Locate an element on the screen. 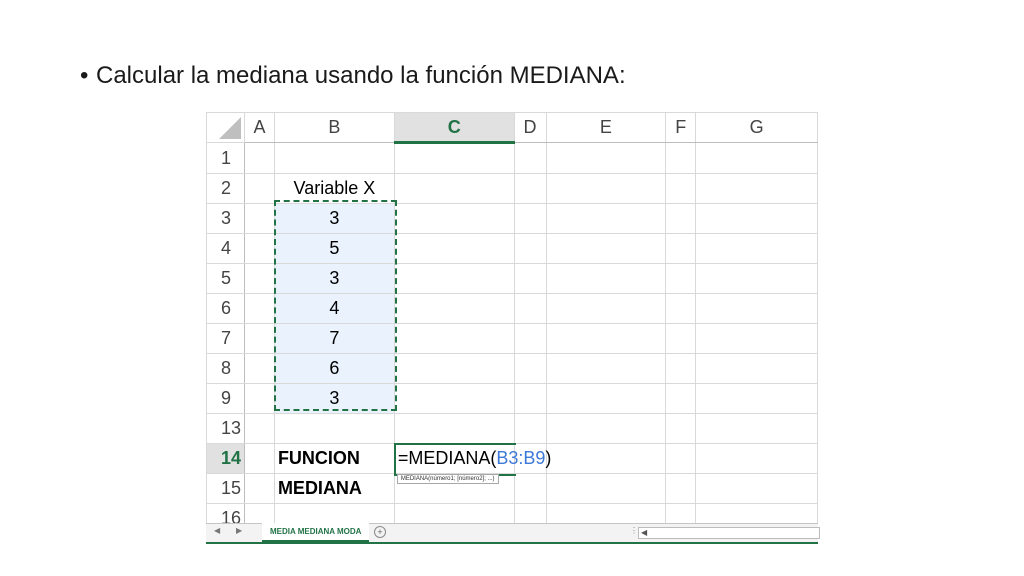  row-header-3: 3 is located at coordinates (225, 218).